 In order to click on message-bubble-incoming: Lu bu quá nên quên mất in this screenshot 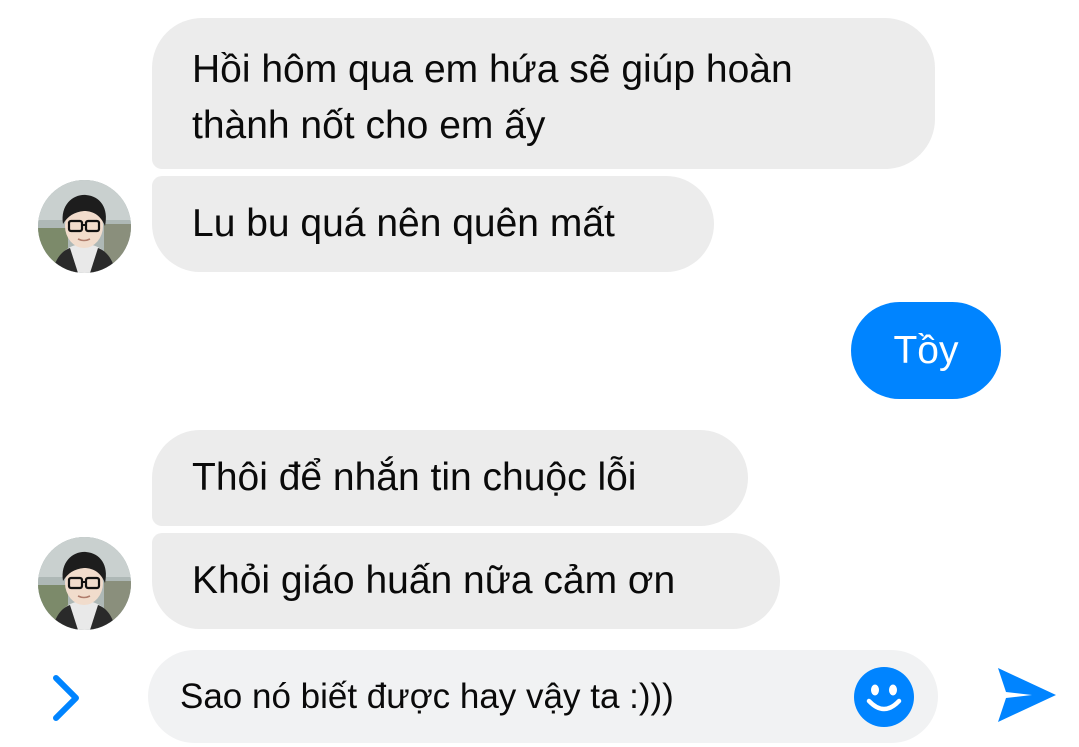, I will do `click(433, 224)`.